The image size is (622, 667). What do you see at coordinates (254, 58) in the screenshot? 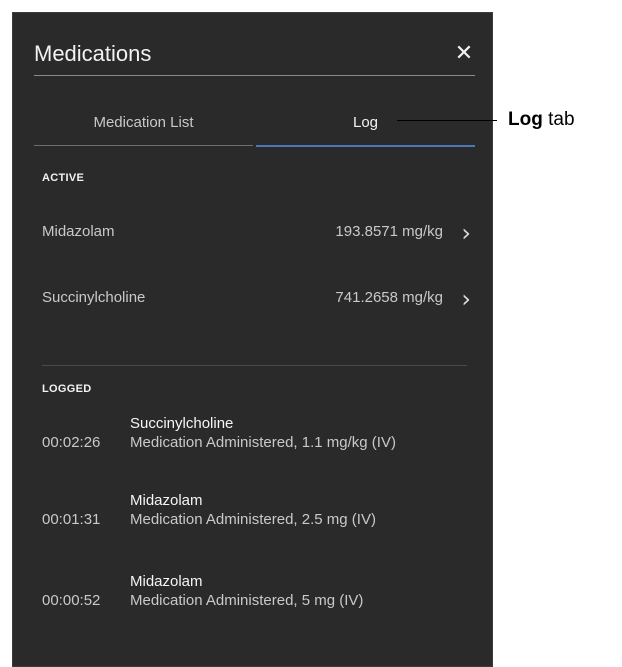
I see `panel-header: Medications ✕` at bounding box center [254, 58].